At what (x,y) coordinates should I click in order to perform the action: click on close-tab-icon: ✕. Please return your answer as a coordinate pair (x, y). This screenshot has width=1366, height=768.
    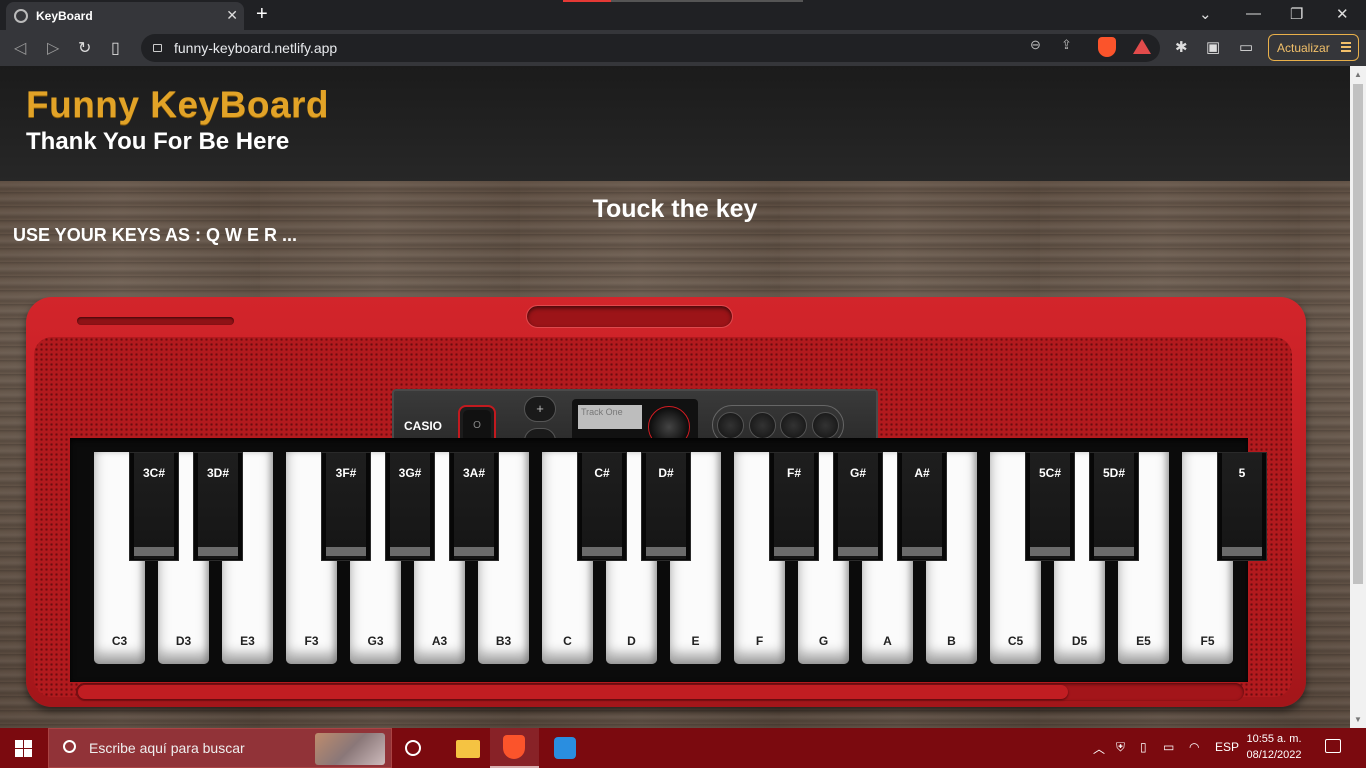
    Looking at the image, I should click on (232, 15).